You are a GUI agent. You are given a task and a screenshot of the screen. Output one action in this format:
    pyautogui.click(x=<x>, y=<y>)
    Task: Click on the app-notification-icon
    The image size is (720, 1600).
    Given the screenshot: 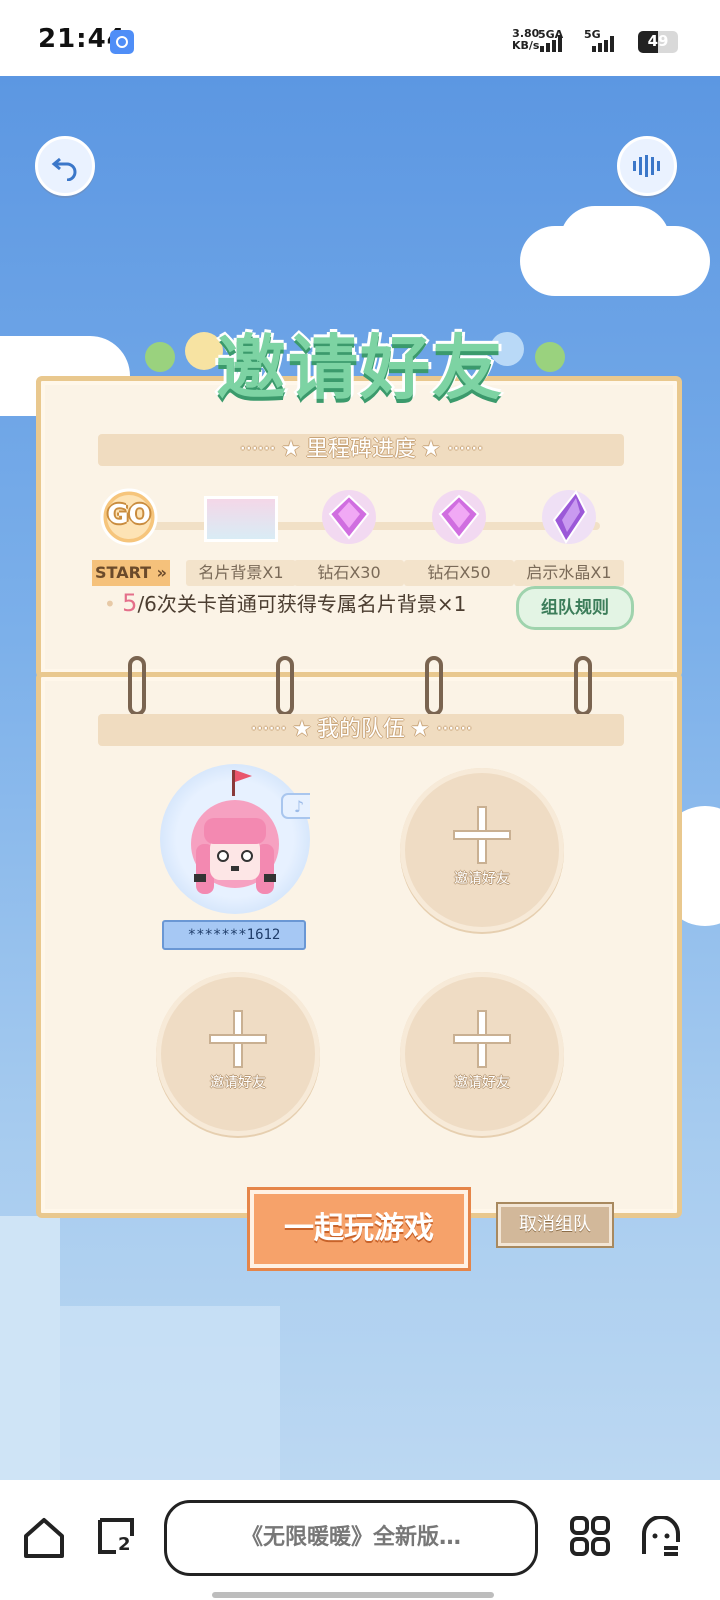 What is the action you would take?
    pyautogui.click(x=122, y=42)
    